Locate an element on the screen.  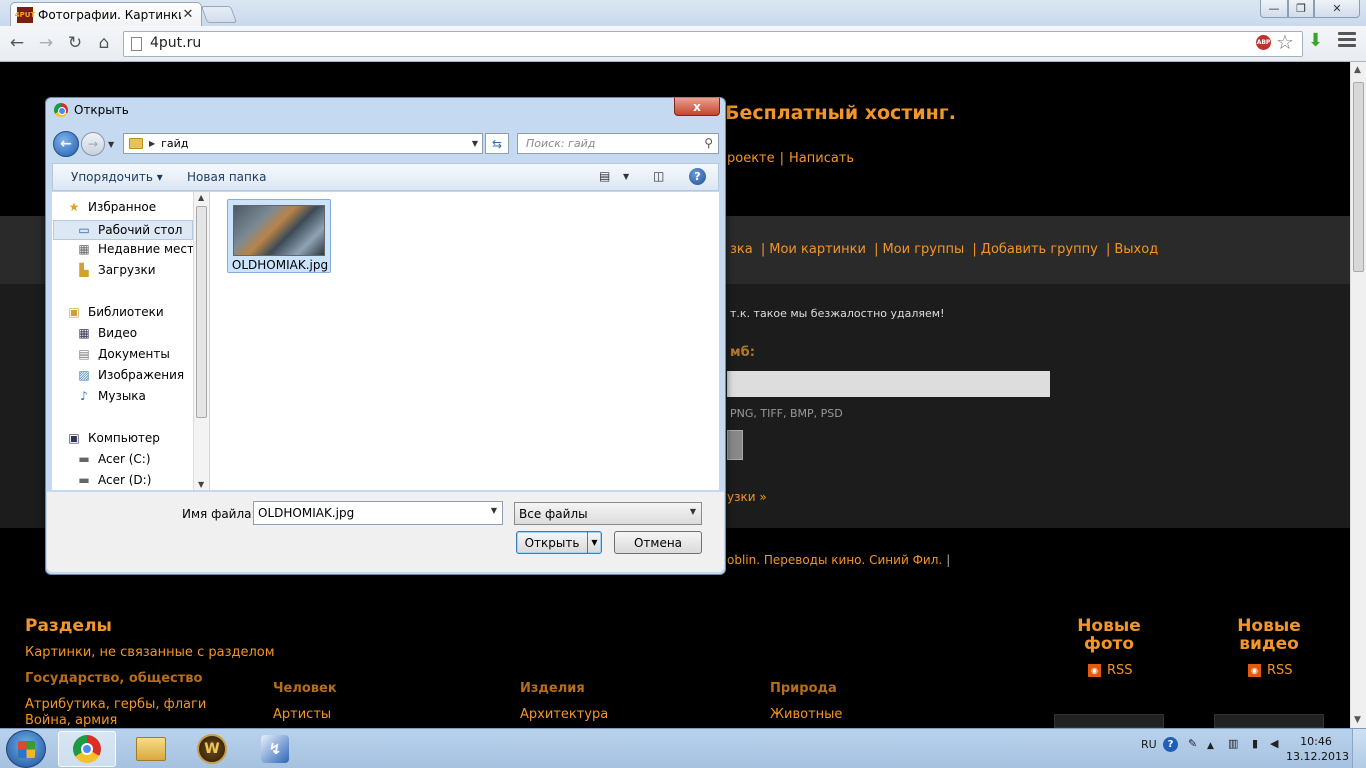
window-close-button: ✕ is located at coordinates (1337, 9).